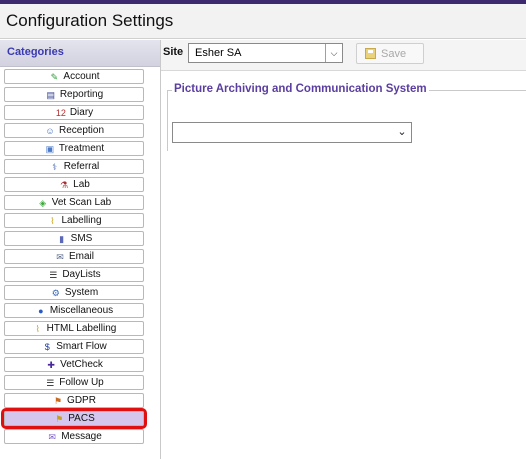 This screenshot has height=459, width=526. What do you see at coordinates (81, 94) in the screenshot?
I see `sidebar-item-label: Reporting` at bounding box center [81, 94].